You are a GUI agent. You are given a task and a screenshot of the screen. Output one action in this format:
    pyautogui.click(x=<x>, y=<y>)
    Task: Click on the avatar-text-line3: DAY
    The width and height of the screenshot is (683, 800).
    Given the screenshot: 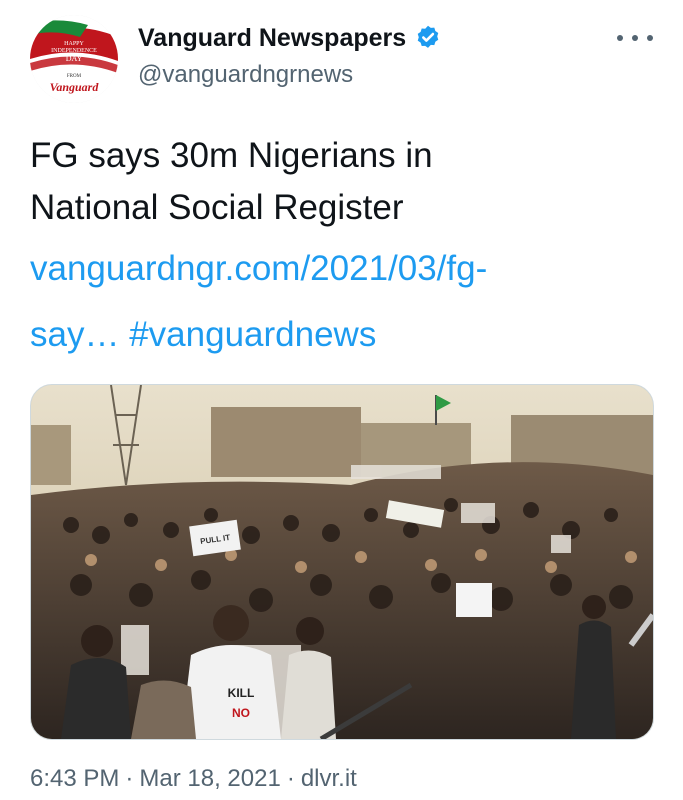 What is the action you would take?
    pyautogui.click(x=74, y=58)
    